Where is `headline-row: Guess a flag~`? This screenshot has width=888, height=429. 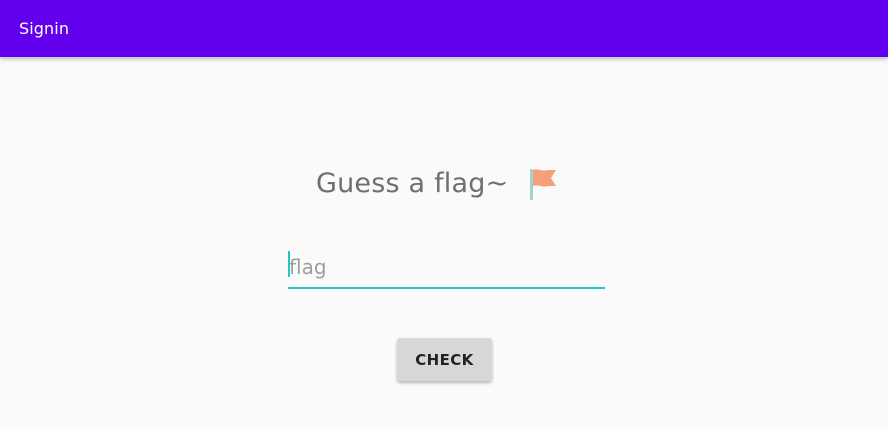
headline-row: Guess a flag~ is located at coordinates (437, 184).